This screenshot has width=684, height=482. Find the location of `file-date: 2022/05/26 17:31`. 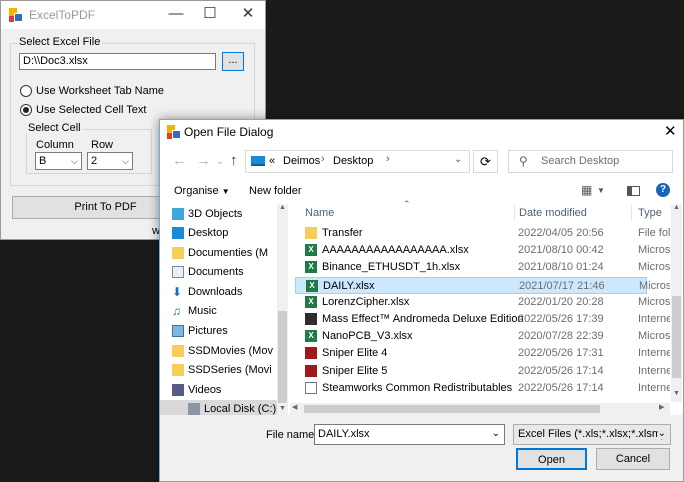

file-date: 2022/05/26 17:31 is located at coordinates (561, 353).